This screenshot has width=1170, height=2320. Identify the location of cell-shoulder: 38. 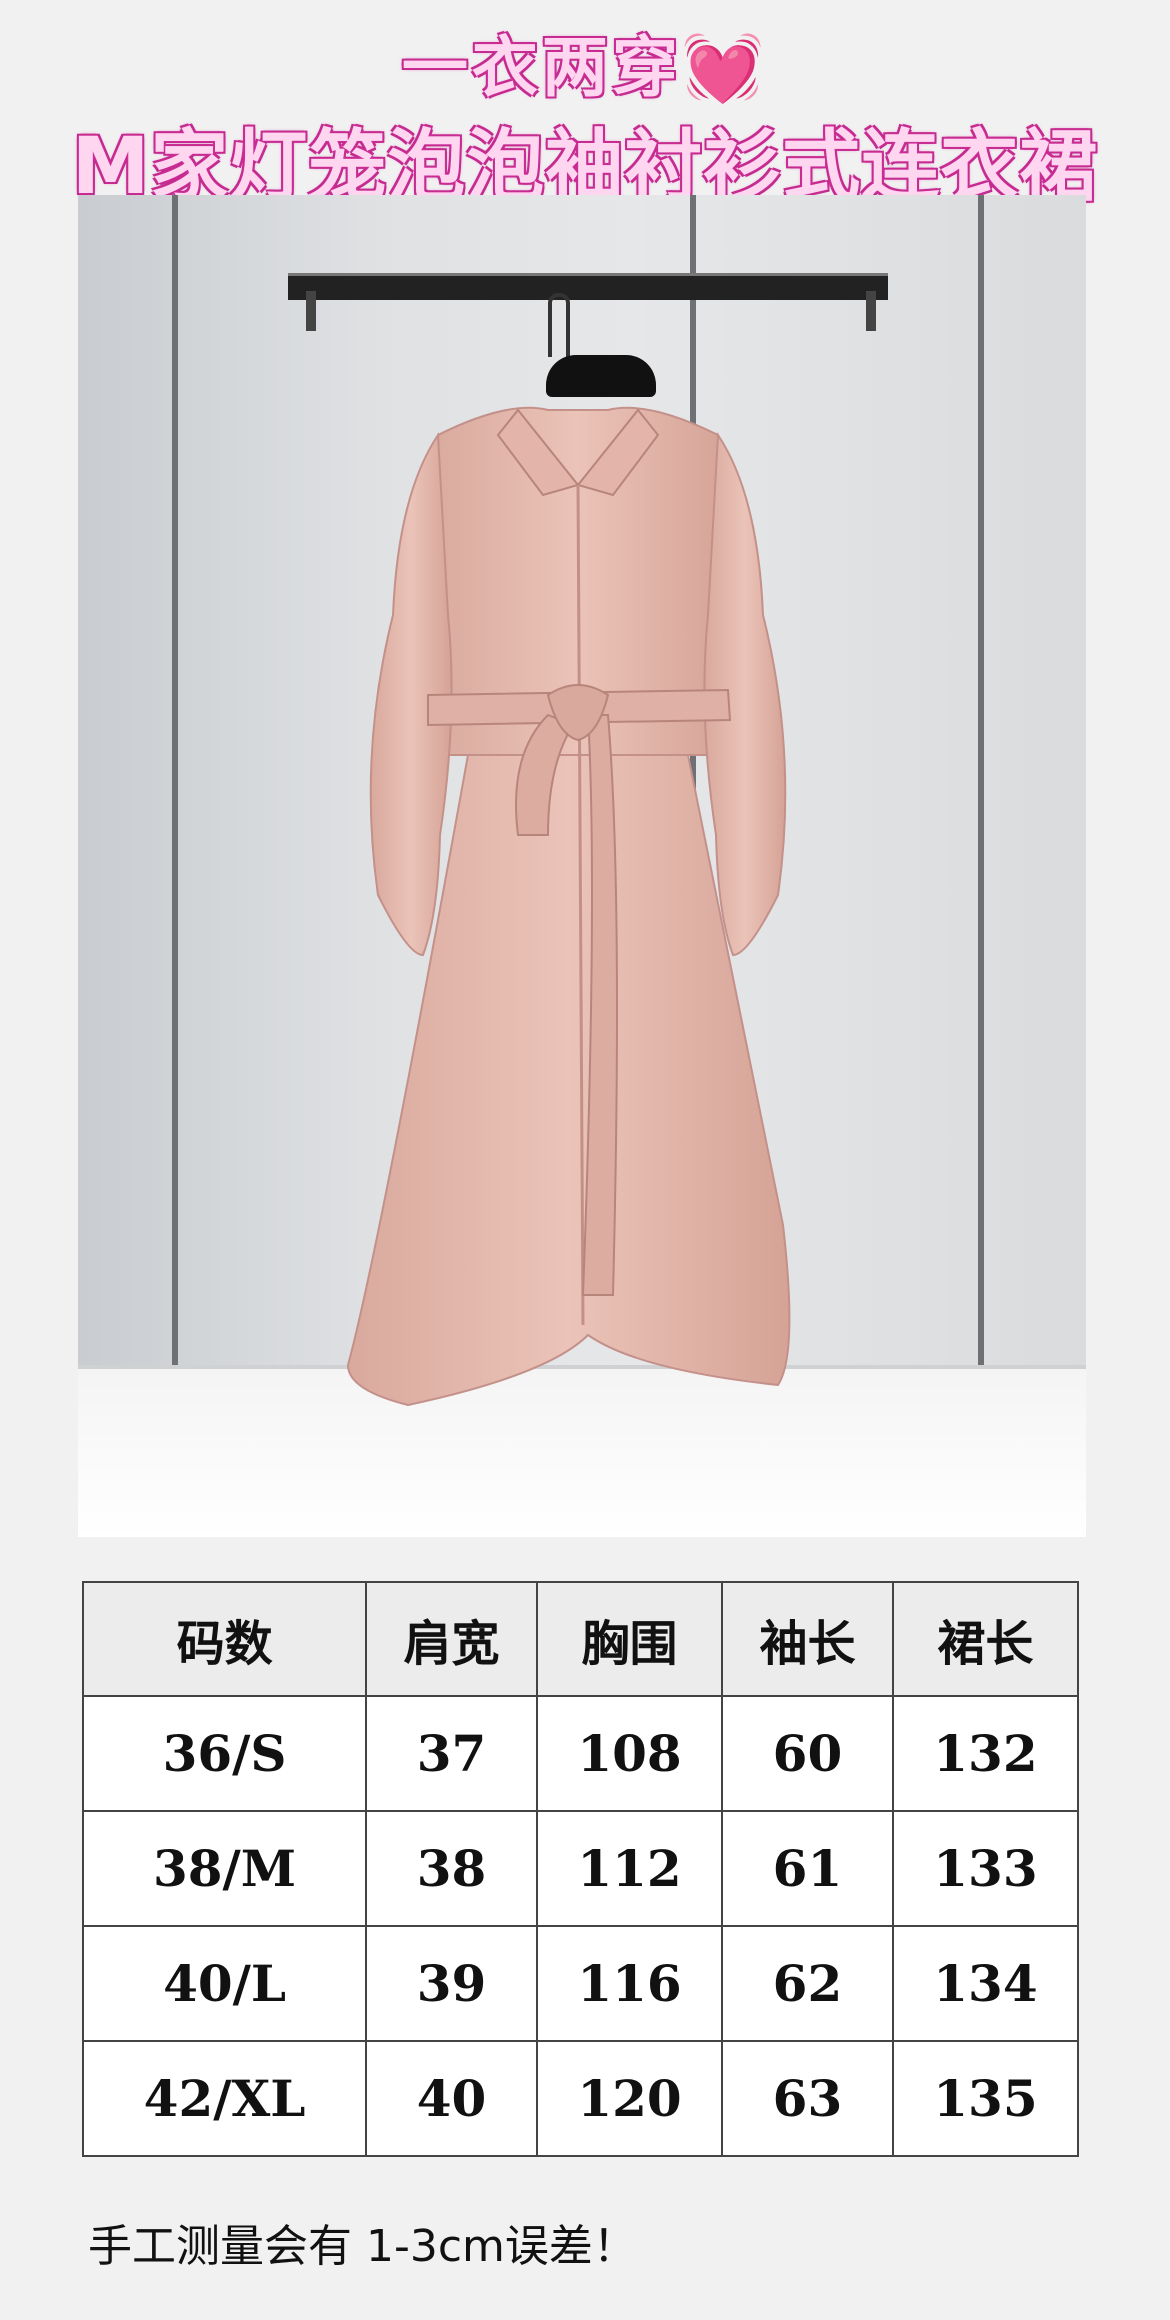
(451, 1868).